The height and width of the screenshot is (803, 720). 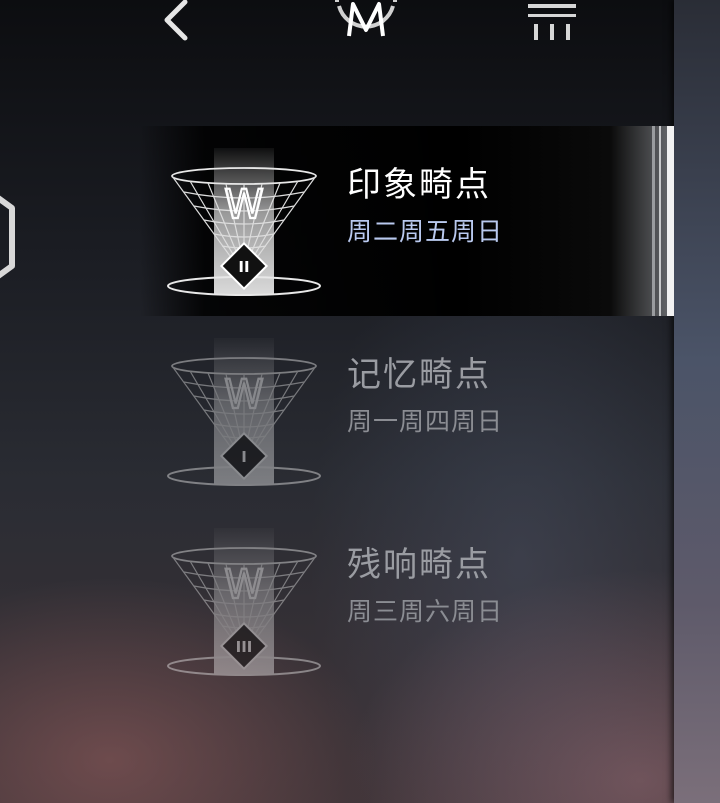 I want to click on point-title: 记忆畸点, so click(x=419, y=375).